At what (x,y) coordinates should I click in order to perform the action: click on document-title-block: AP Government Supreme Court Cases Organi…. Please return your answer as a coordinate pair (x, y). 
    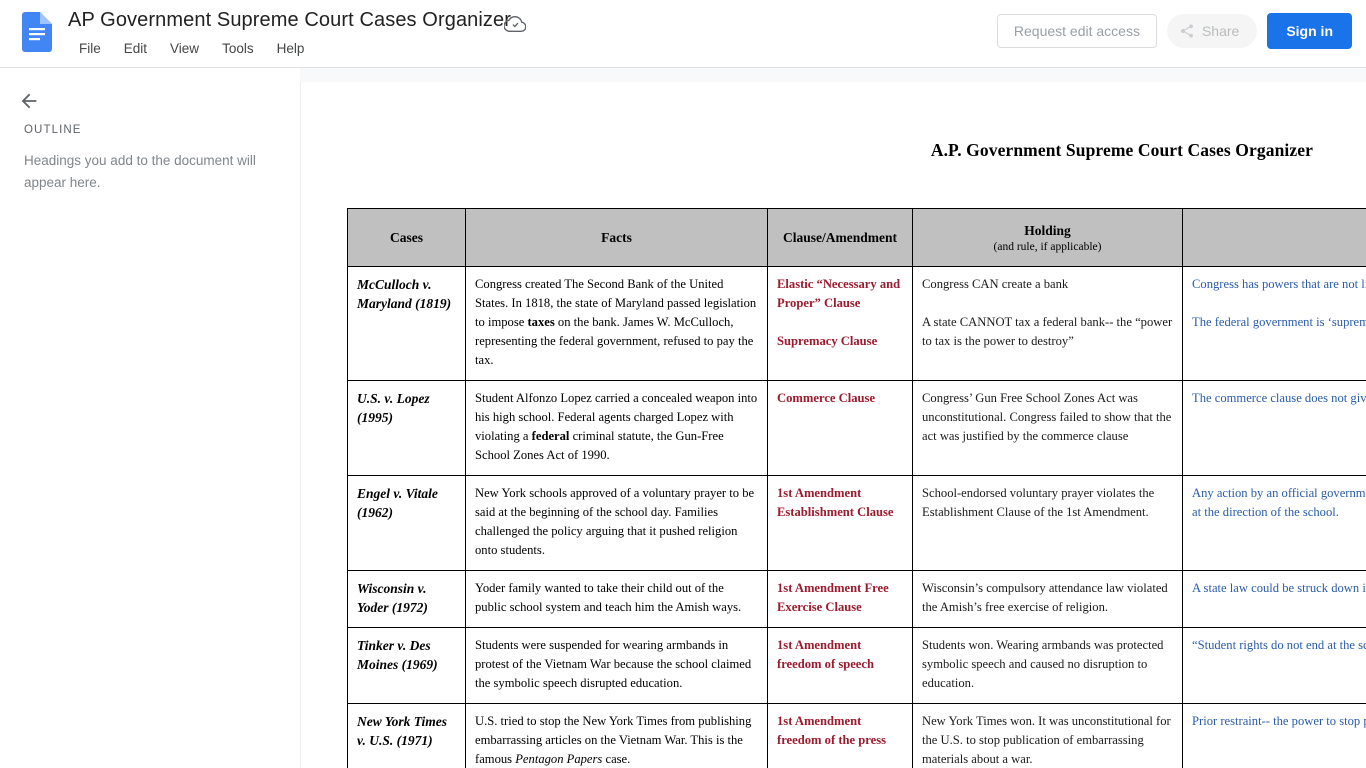
    Looking at the image, I should click on (289, 20).